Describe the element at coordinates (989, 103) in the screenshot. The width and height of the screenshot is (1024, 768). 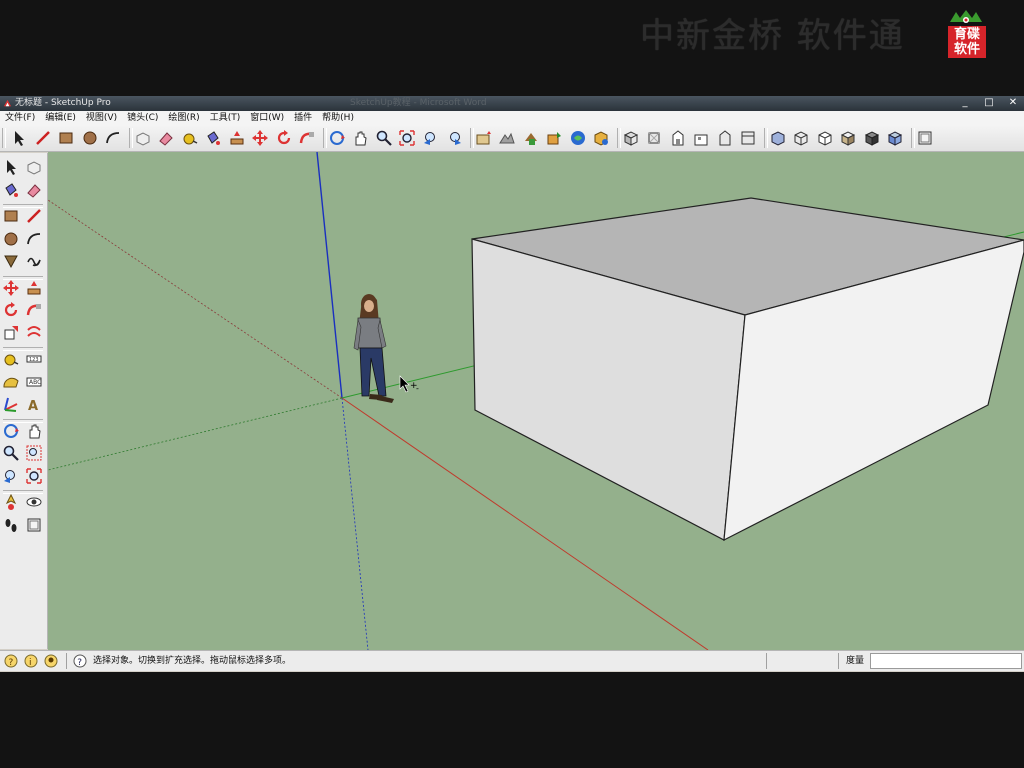
I see `maximize-button: □` at that location.